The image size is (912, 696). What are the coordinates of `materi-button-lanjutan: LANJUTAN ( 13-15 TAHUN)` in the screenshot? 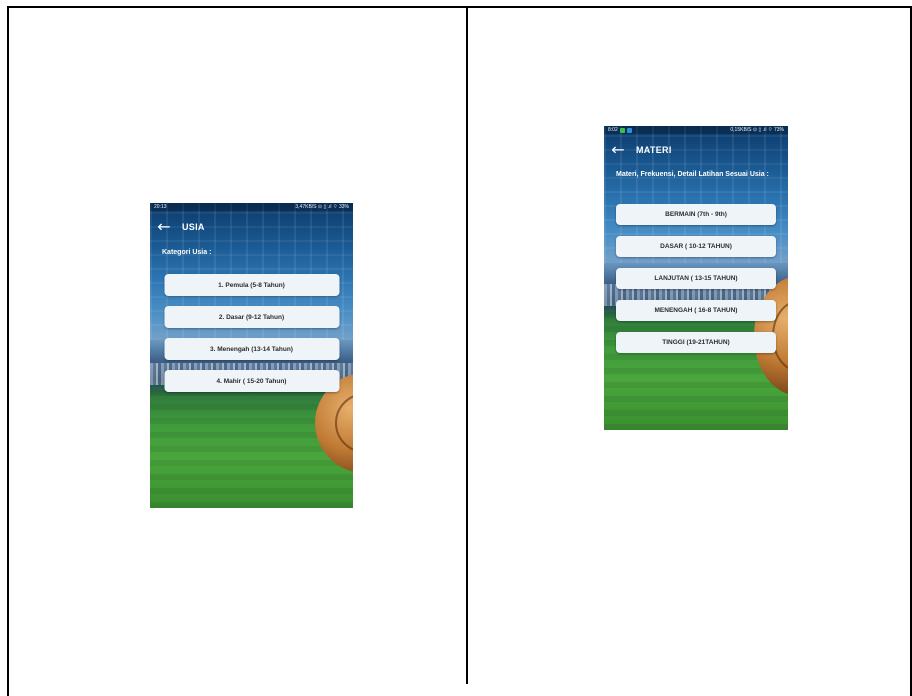 It's located at (696, 278).